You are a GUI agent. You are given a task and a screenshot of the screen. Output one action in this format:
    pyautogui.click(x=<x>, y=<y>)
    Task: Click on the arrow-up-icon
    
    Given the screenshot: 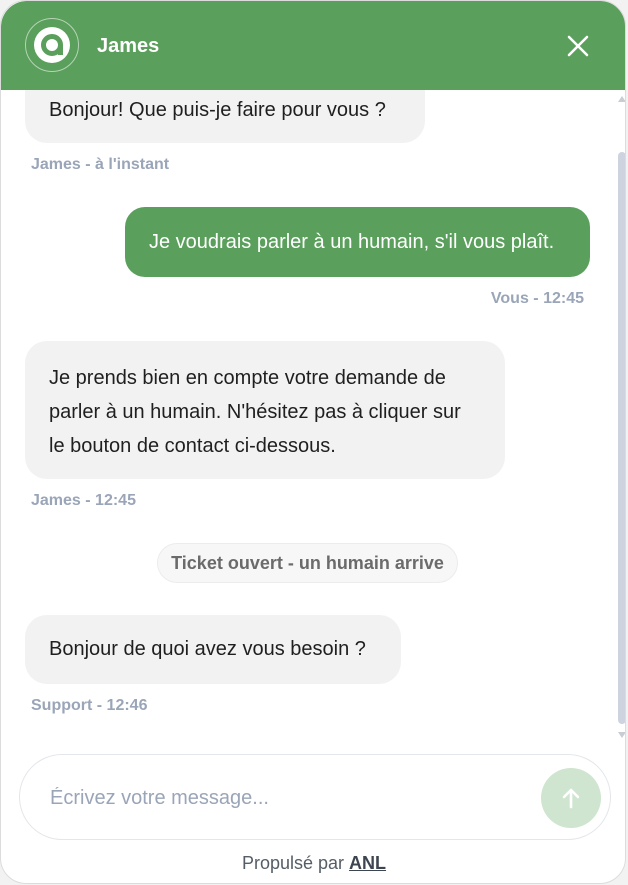 What is the action you would take?
    pyautogui.click(x=571, y=798)
    